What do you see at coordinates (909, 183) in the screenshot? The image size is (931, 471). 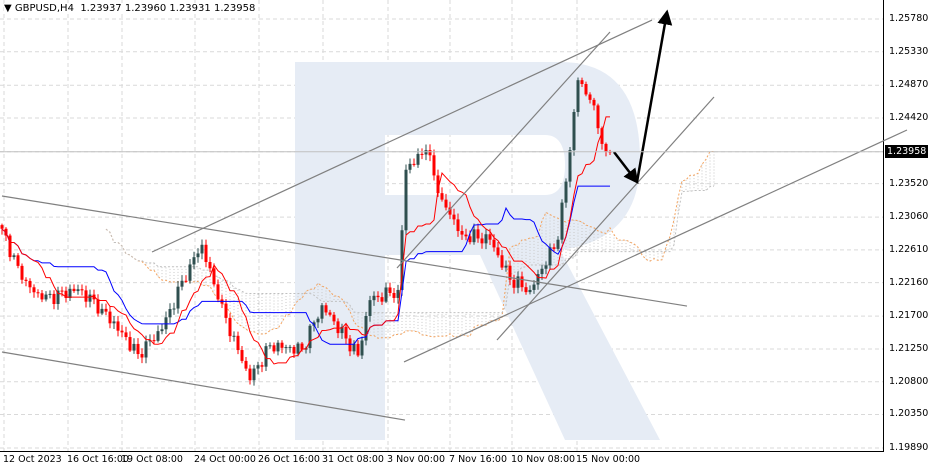 I see `y-tick-label: 1.23520` at bounding box center [909, 183].